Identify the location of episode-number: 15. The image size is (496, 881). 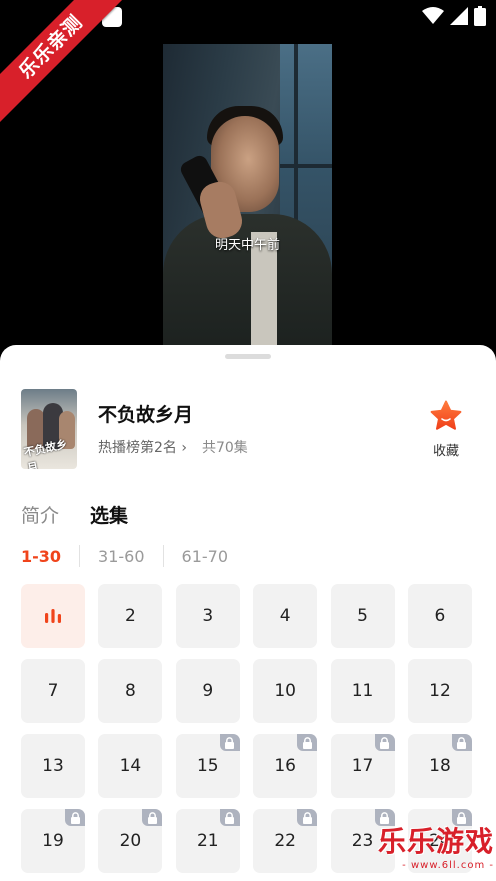
(207, 766).